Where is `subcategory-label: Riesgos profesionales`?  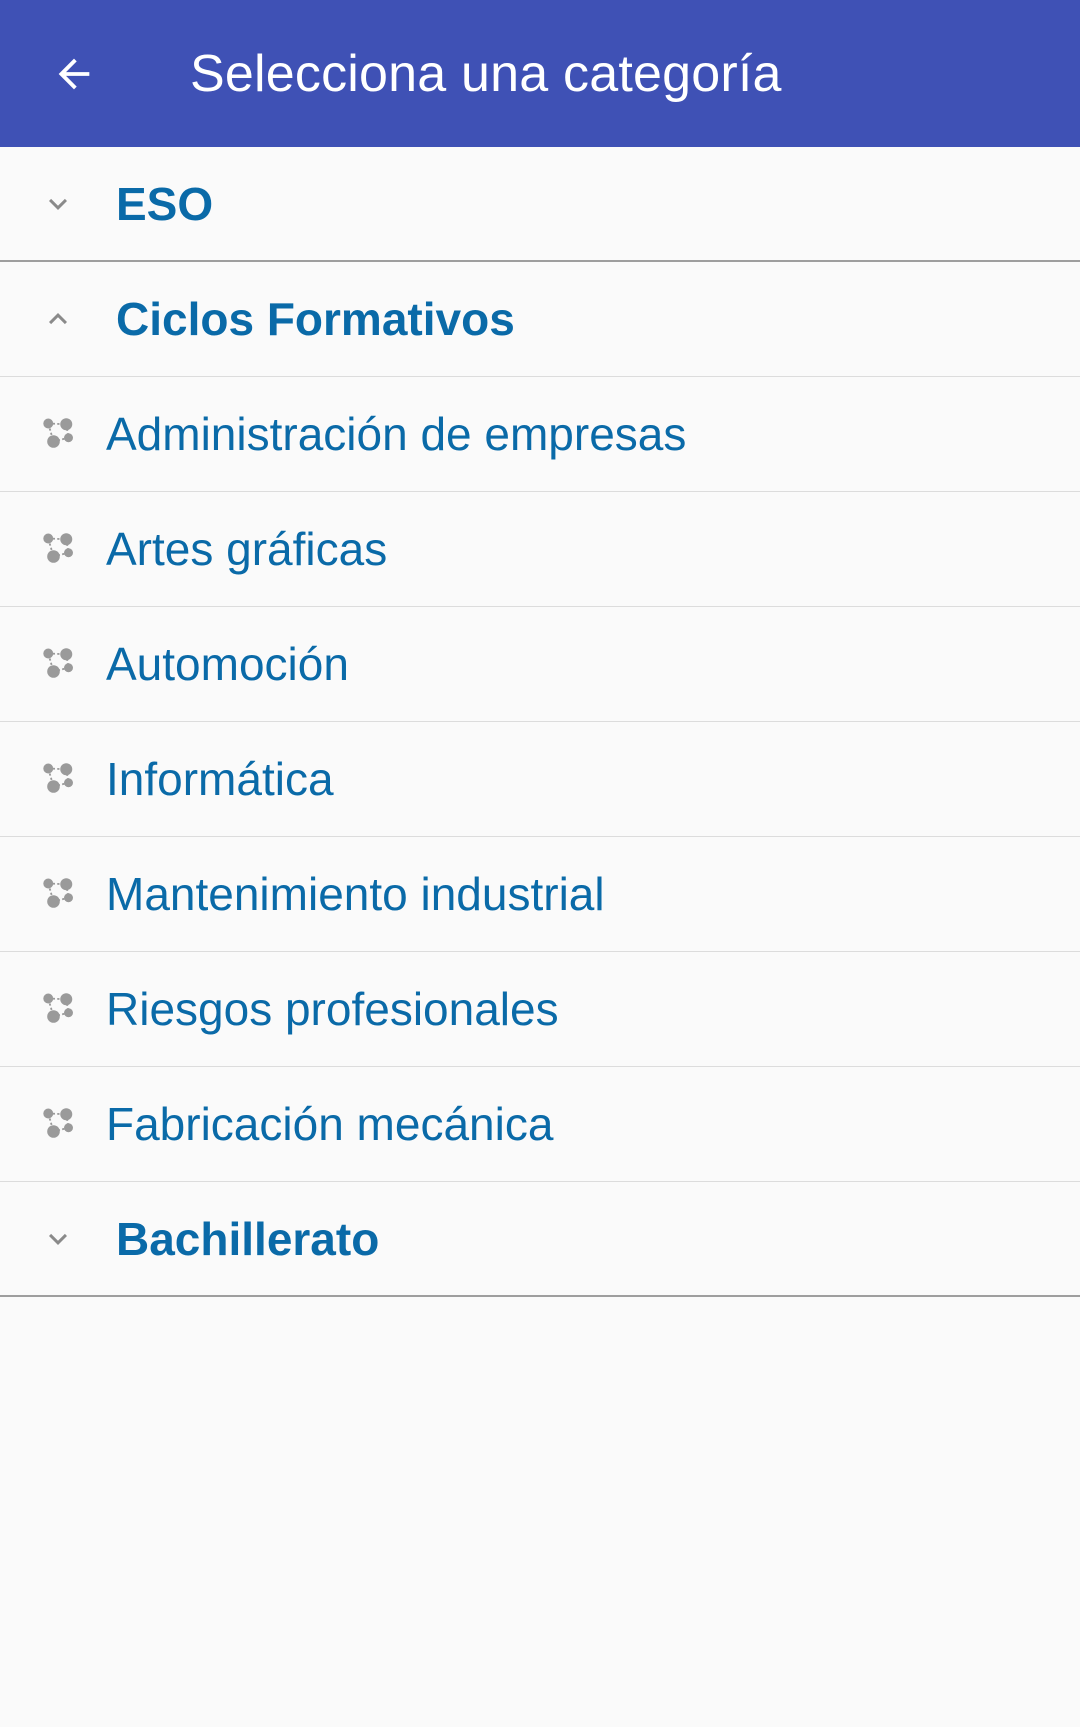 subcategory-label: Riesgos profesionales is located at coordinates (332, 1009).